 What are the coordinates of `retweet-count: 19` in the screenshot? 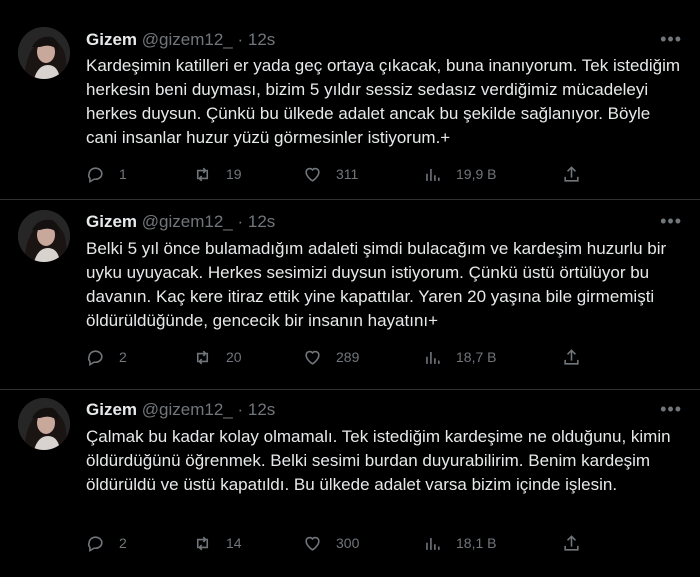 It's located at (234, 174).